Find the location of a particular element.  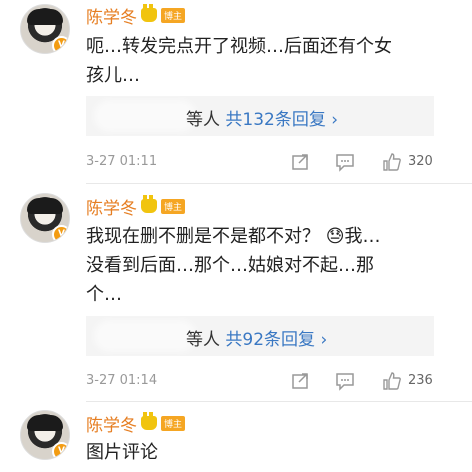

timestamp: 3-27 01:11 is located at coordinates (122, 161).